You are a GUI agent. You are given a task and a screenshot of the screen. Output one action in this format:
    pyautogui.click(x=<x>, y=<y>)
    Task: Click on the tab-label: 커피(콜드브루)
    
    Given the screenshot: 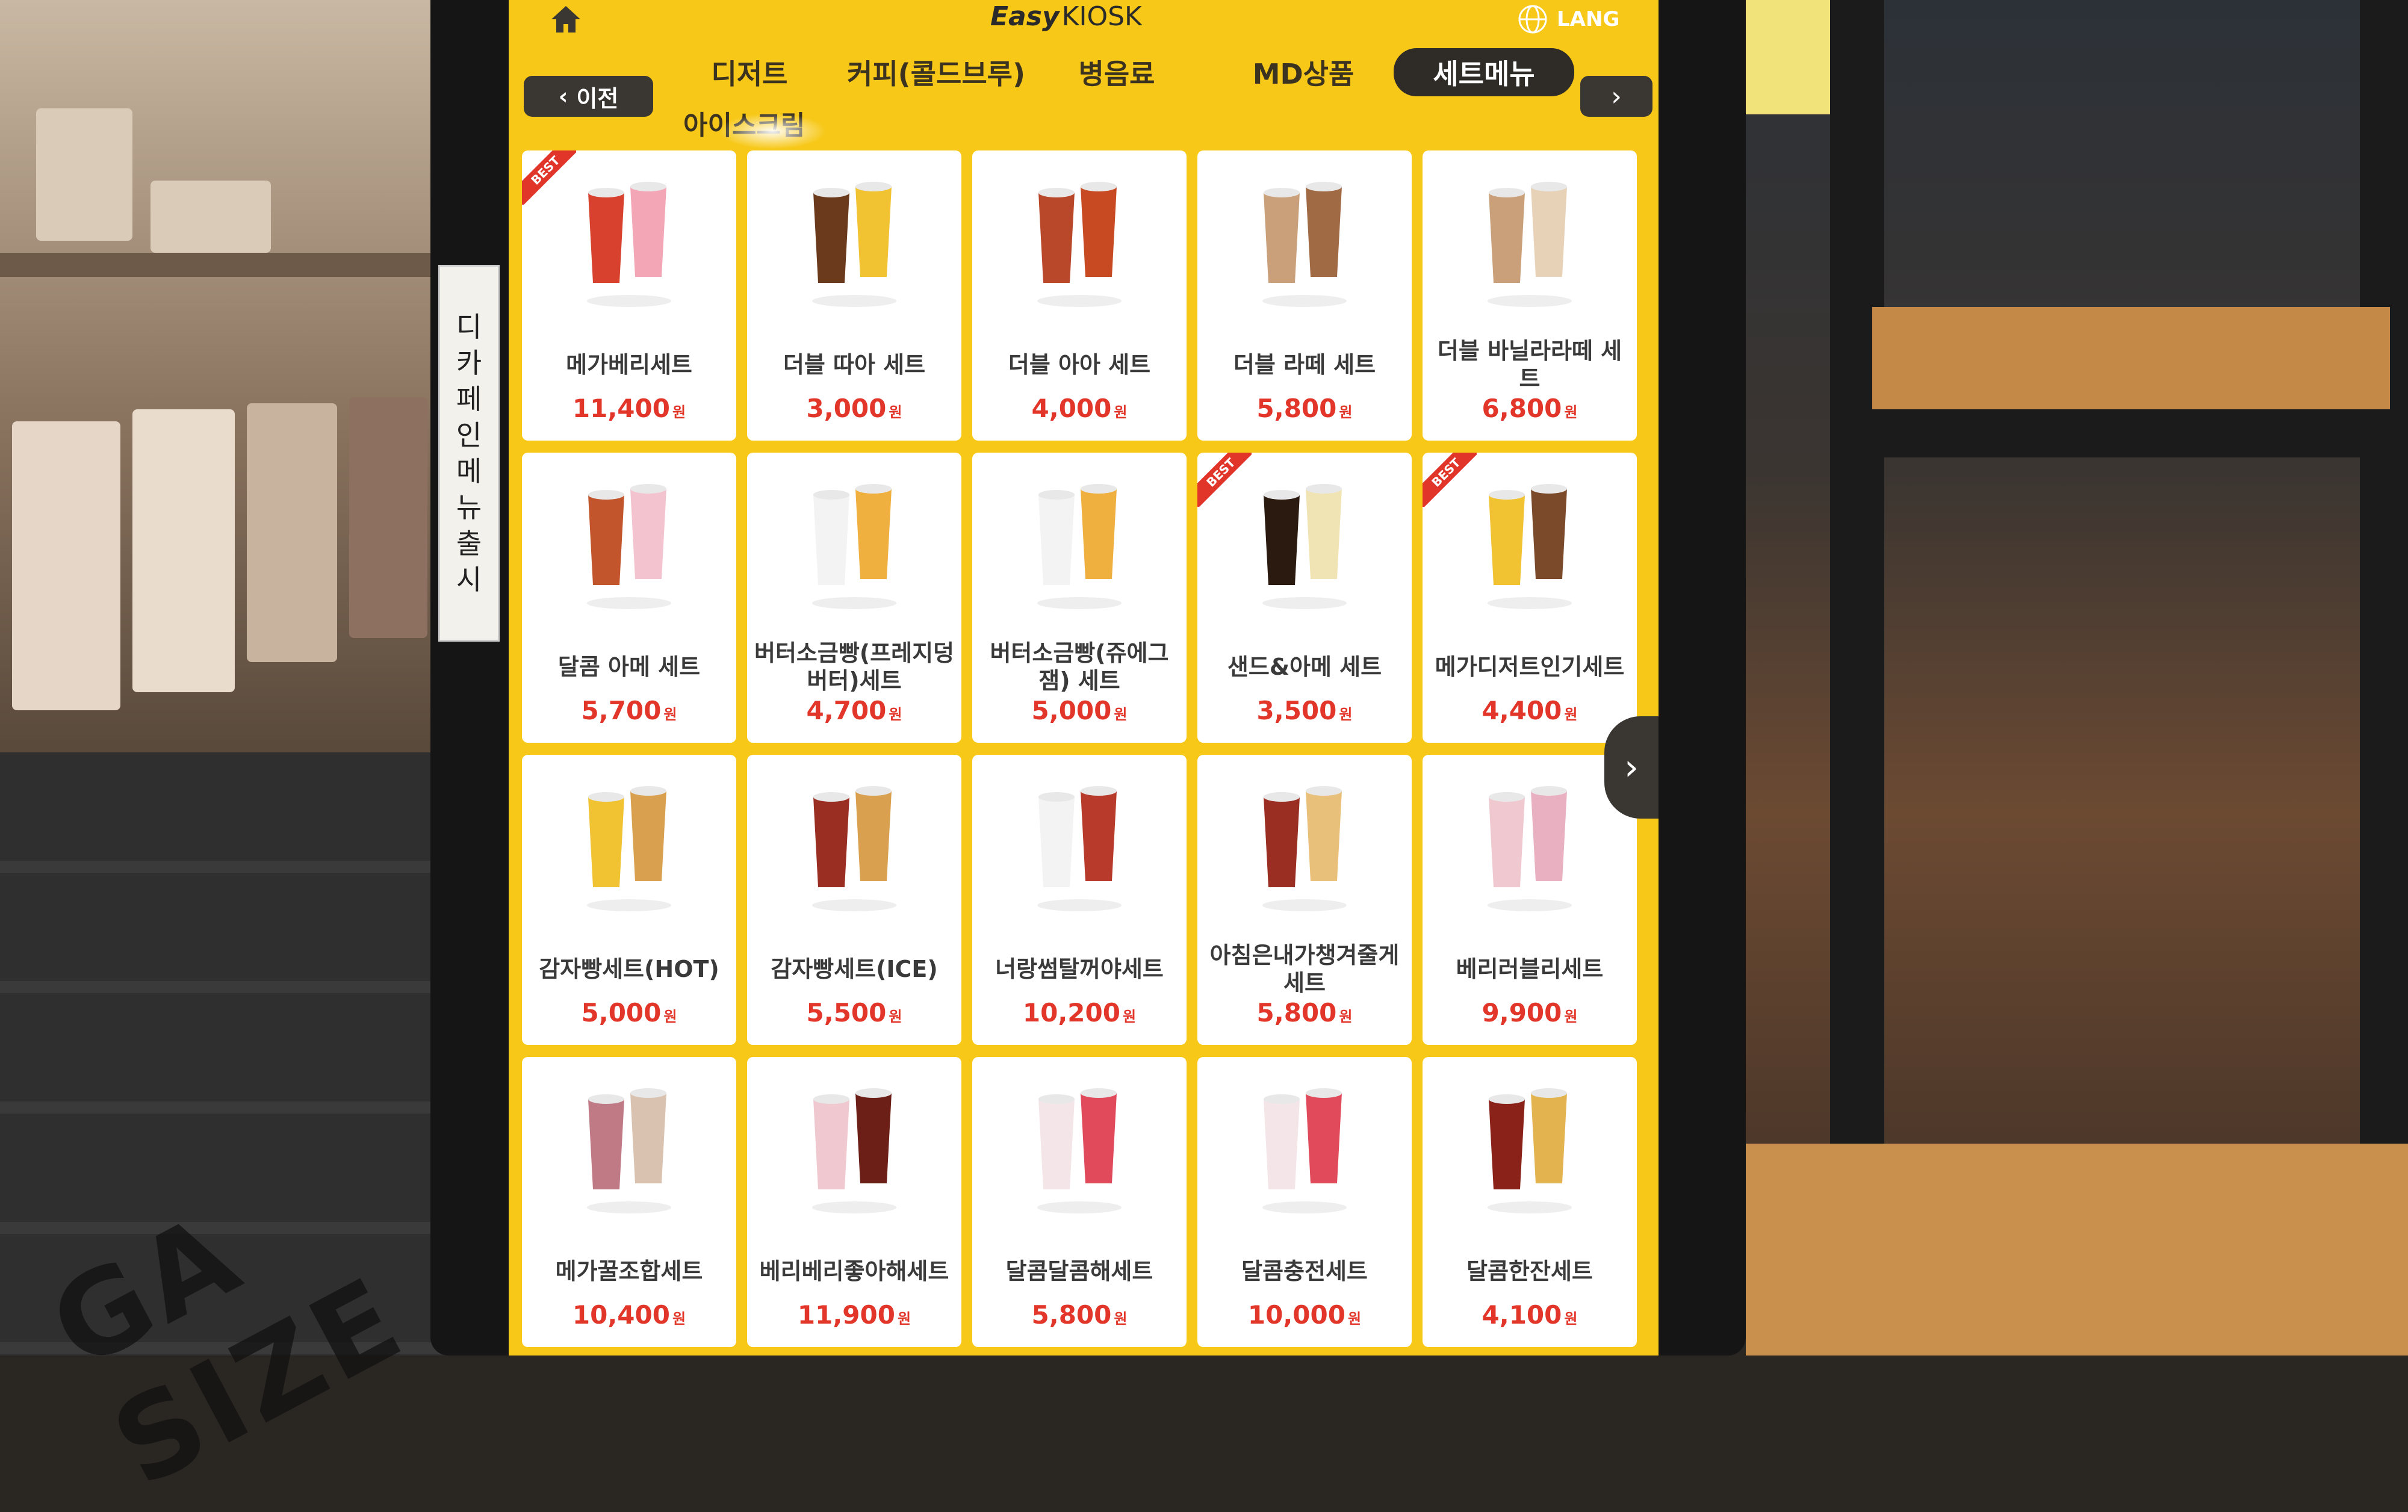 What is the action you would take?
    pyautogui.click(x=936, y=74)
    